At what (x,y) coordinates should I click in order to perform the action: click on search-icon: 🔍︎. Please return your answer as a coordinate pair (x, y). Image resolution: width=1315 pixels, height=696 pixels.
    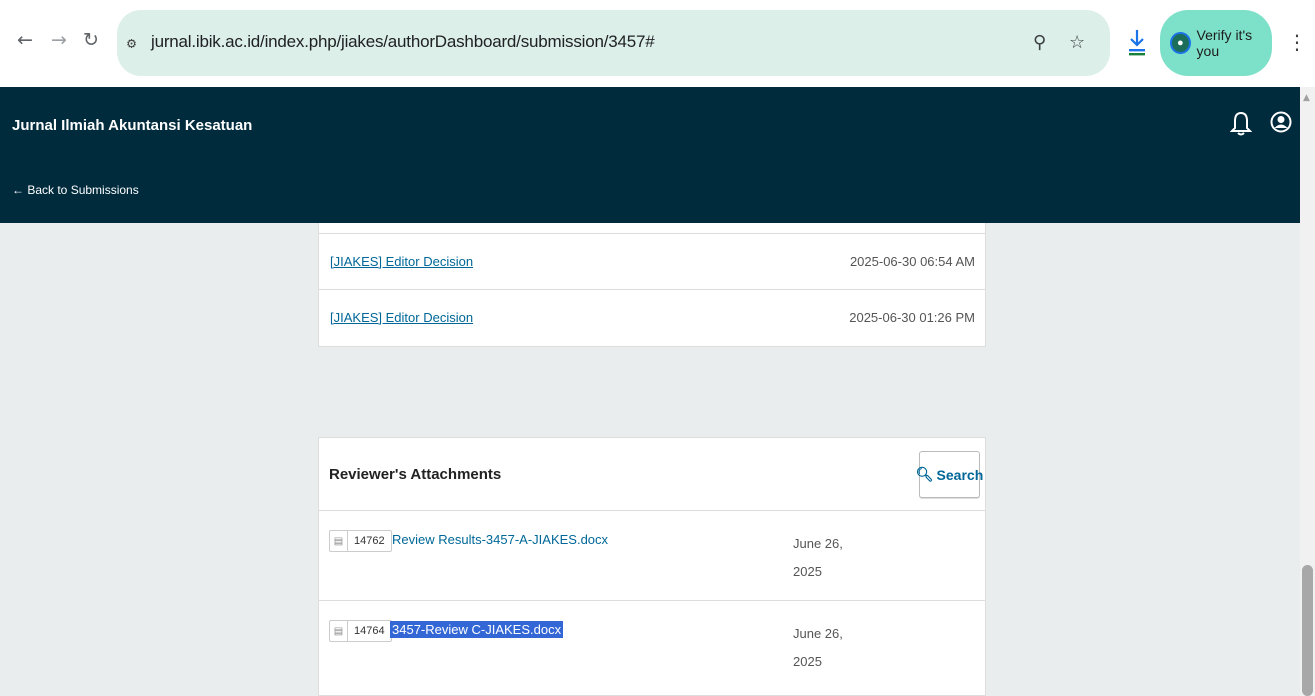
    Looking at the image, I should click on (924, 474).